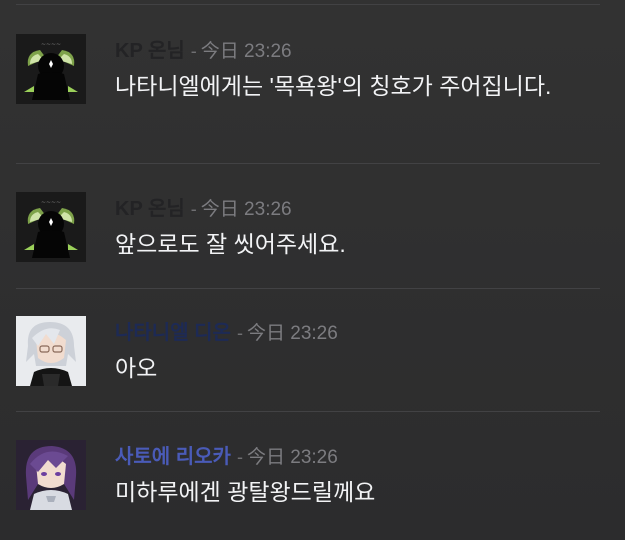  I want to click on message-header: 나타니엘 디온 - 今日 23:26, so click(226, 333).